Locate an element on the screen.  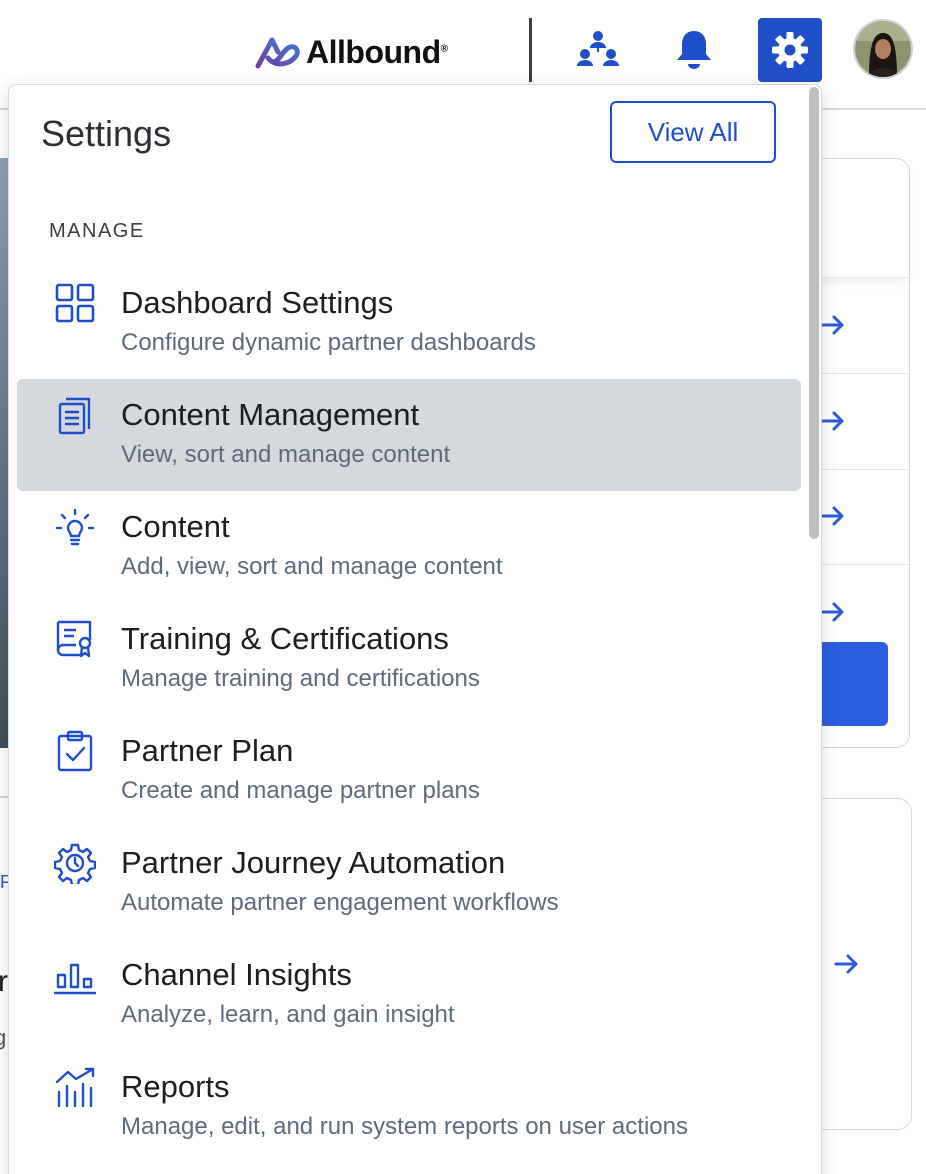
gear-icon is located at coordinates (790, 50).